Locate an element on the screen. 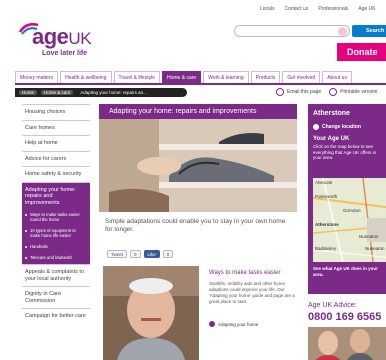 The height and width of the screenshot is (360, 386). search-icon is located at coordinates (342, 31).